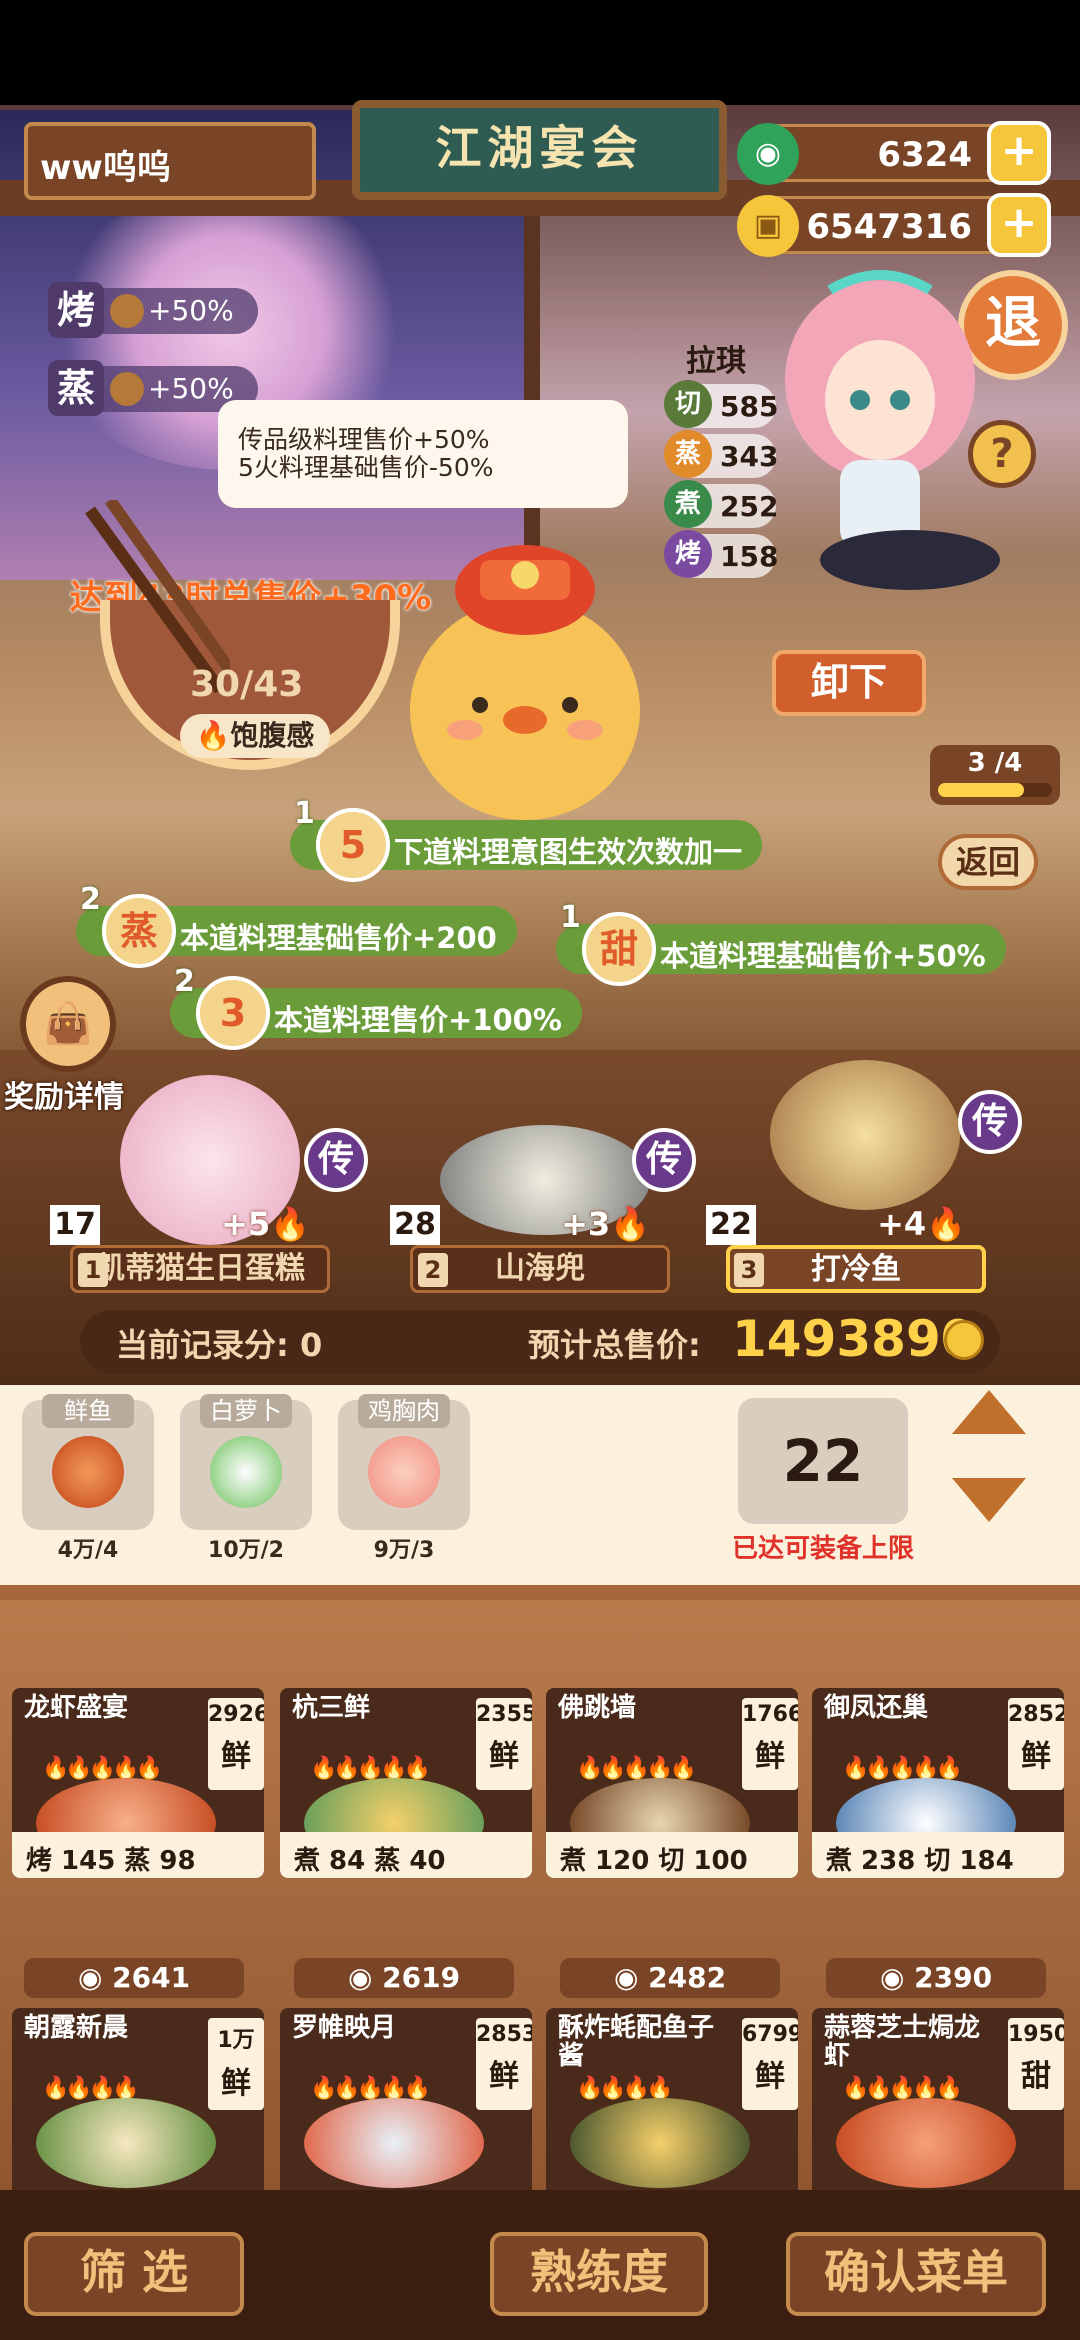 This screenshot has height=2340, width=1080. I want to click on effect-text: 本道料理基础售价+50%, so click(823, 956).